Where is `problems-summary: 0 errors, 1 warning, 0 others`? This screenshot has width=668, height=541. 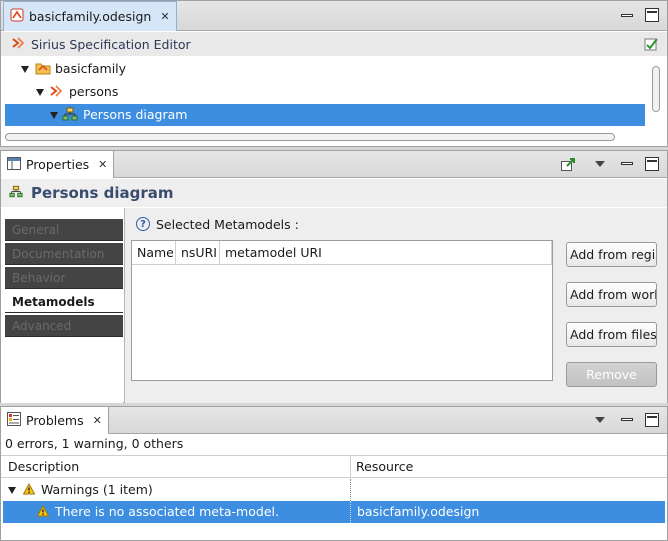
problems-summary: 0 errors, 1 warning, 0 others is located at coordinates (94, 443).